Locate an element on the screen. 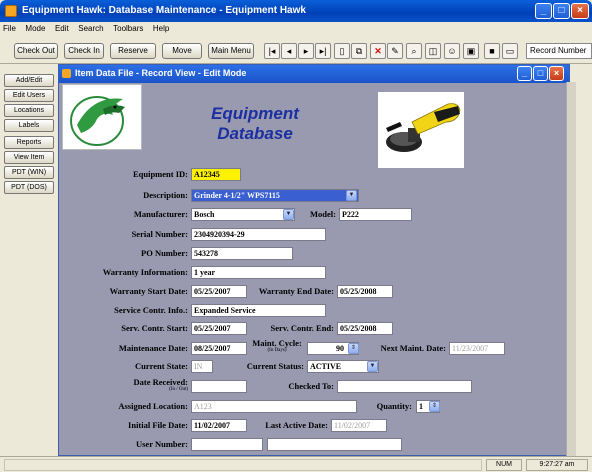 Image resolution: width=592 pixels, height=472 pixels. quantity-spinner-icon: ⇕ is located at coordinates (434, 406).